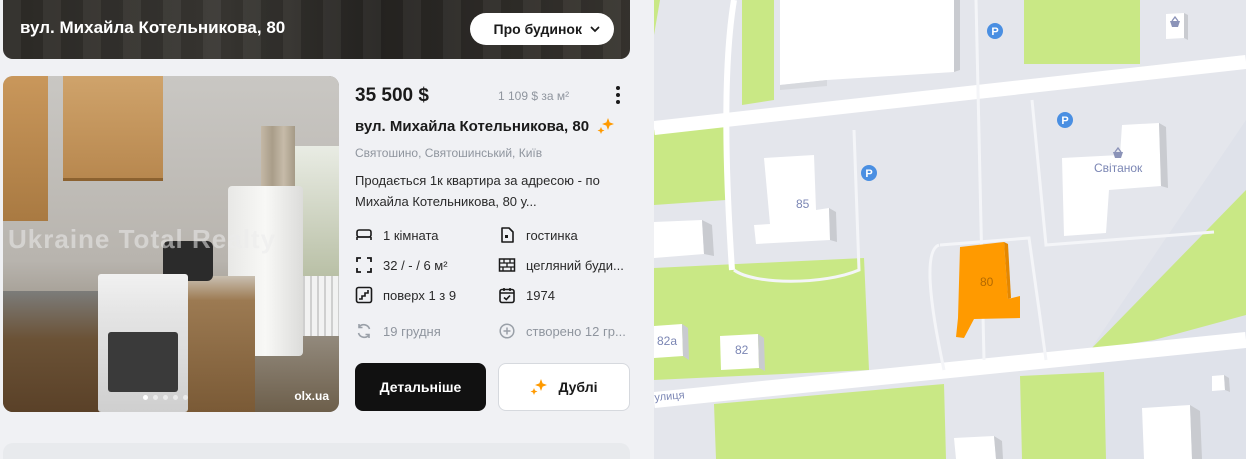  I want to click on feature-floor-label: поверх 1 з 9, so click(420, 295).